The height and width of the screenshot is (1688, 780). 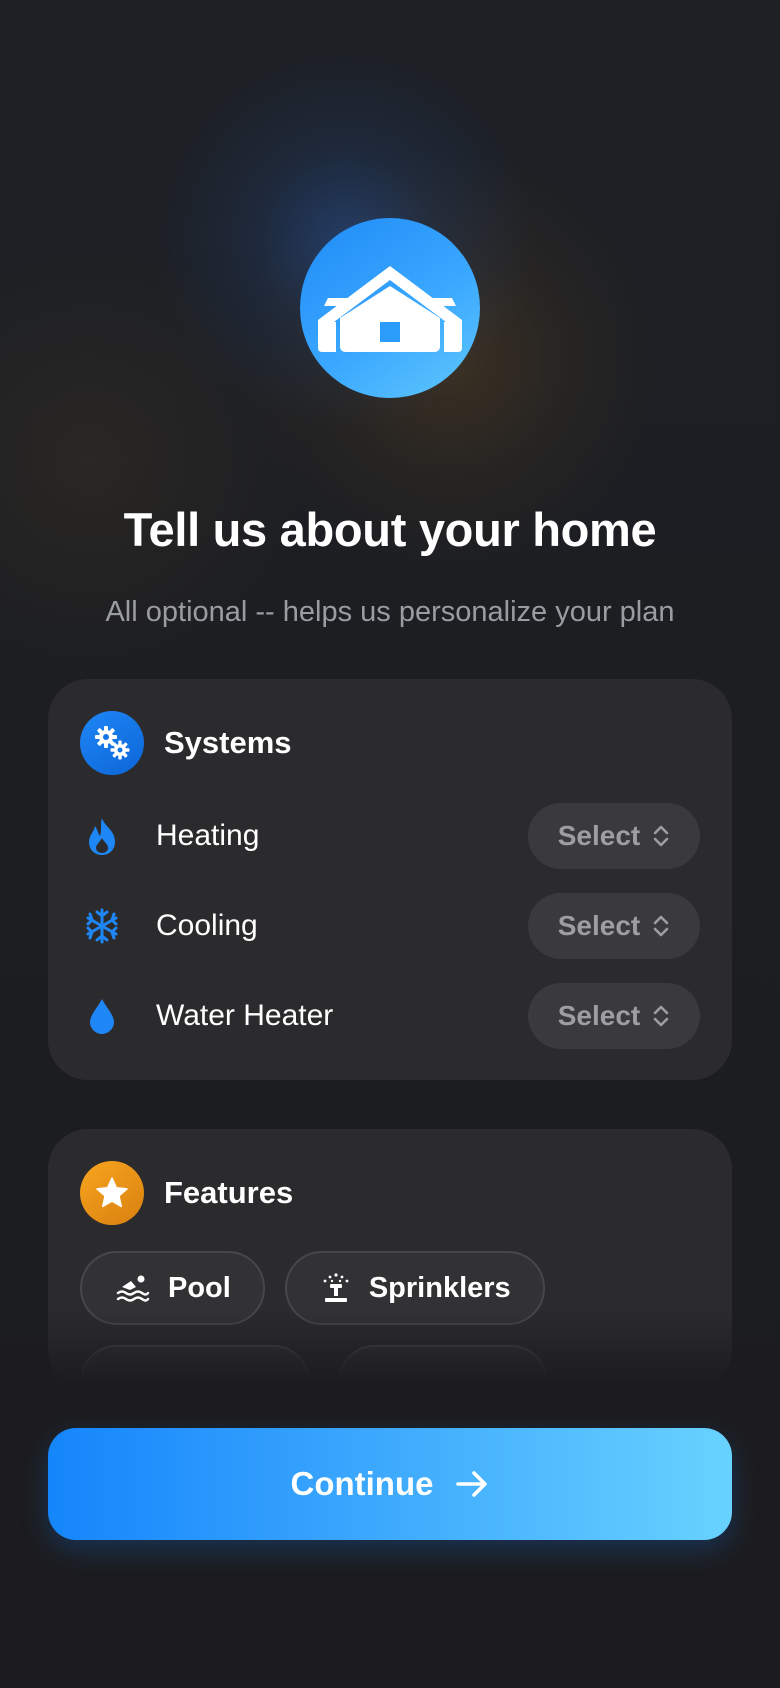 I want to click on arrow-right-icon, so click(x=472, y=1484).